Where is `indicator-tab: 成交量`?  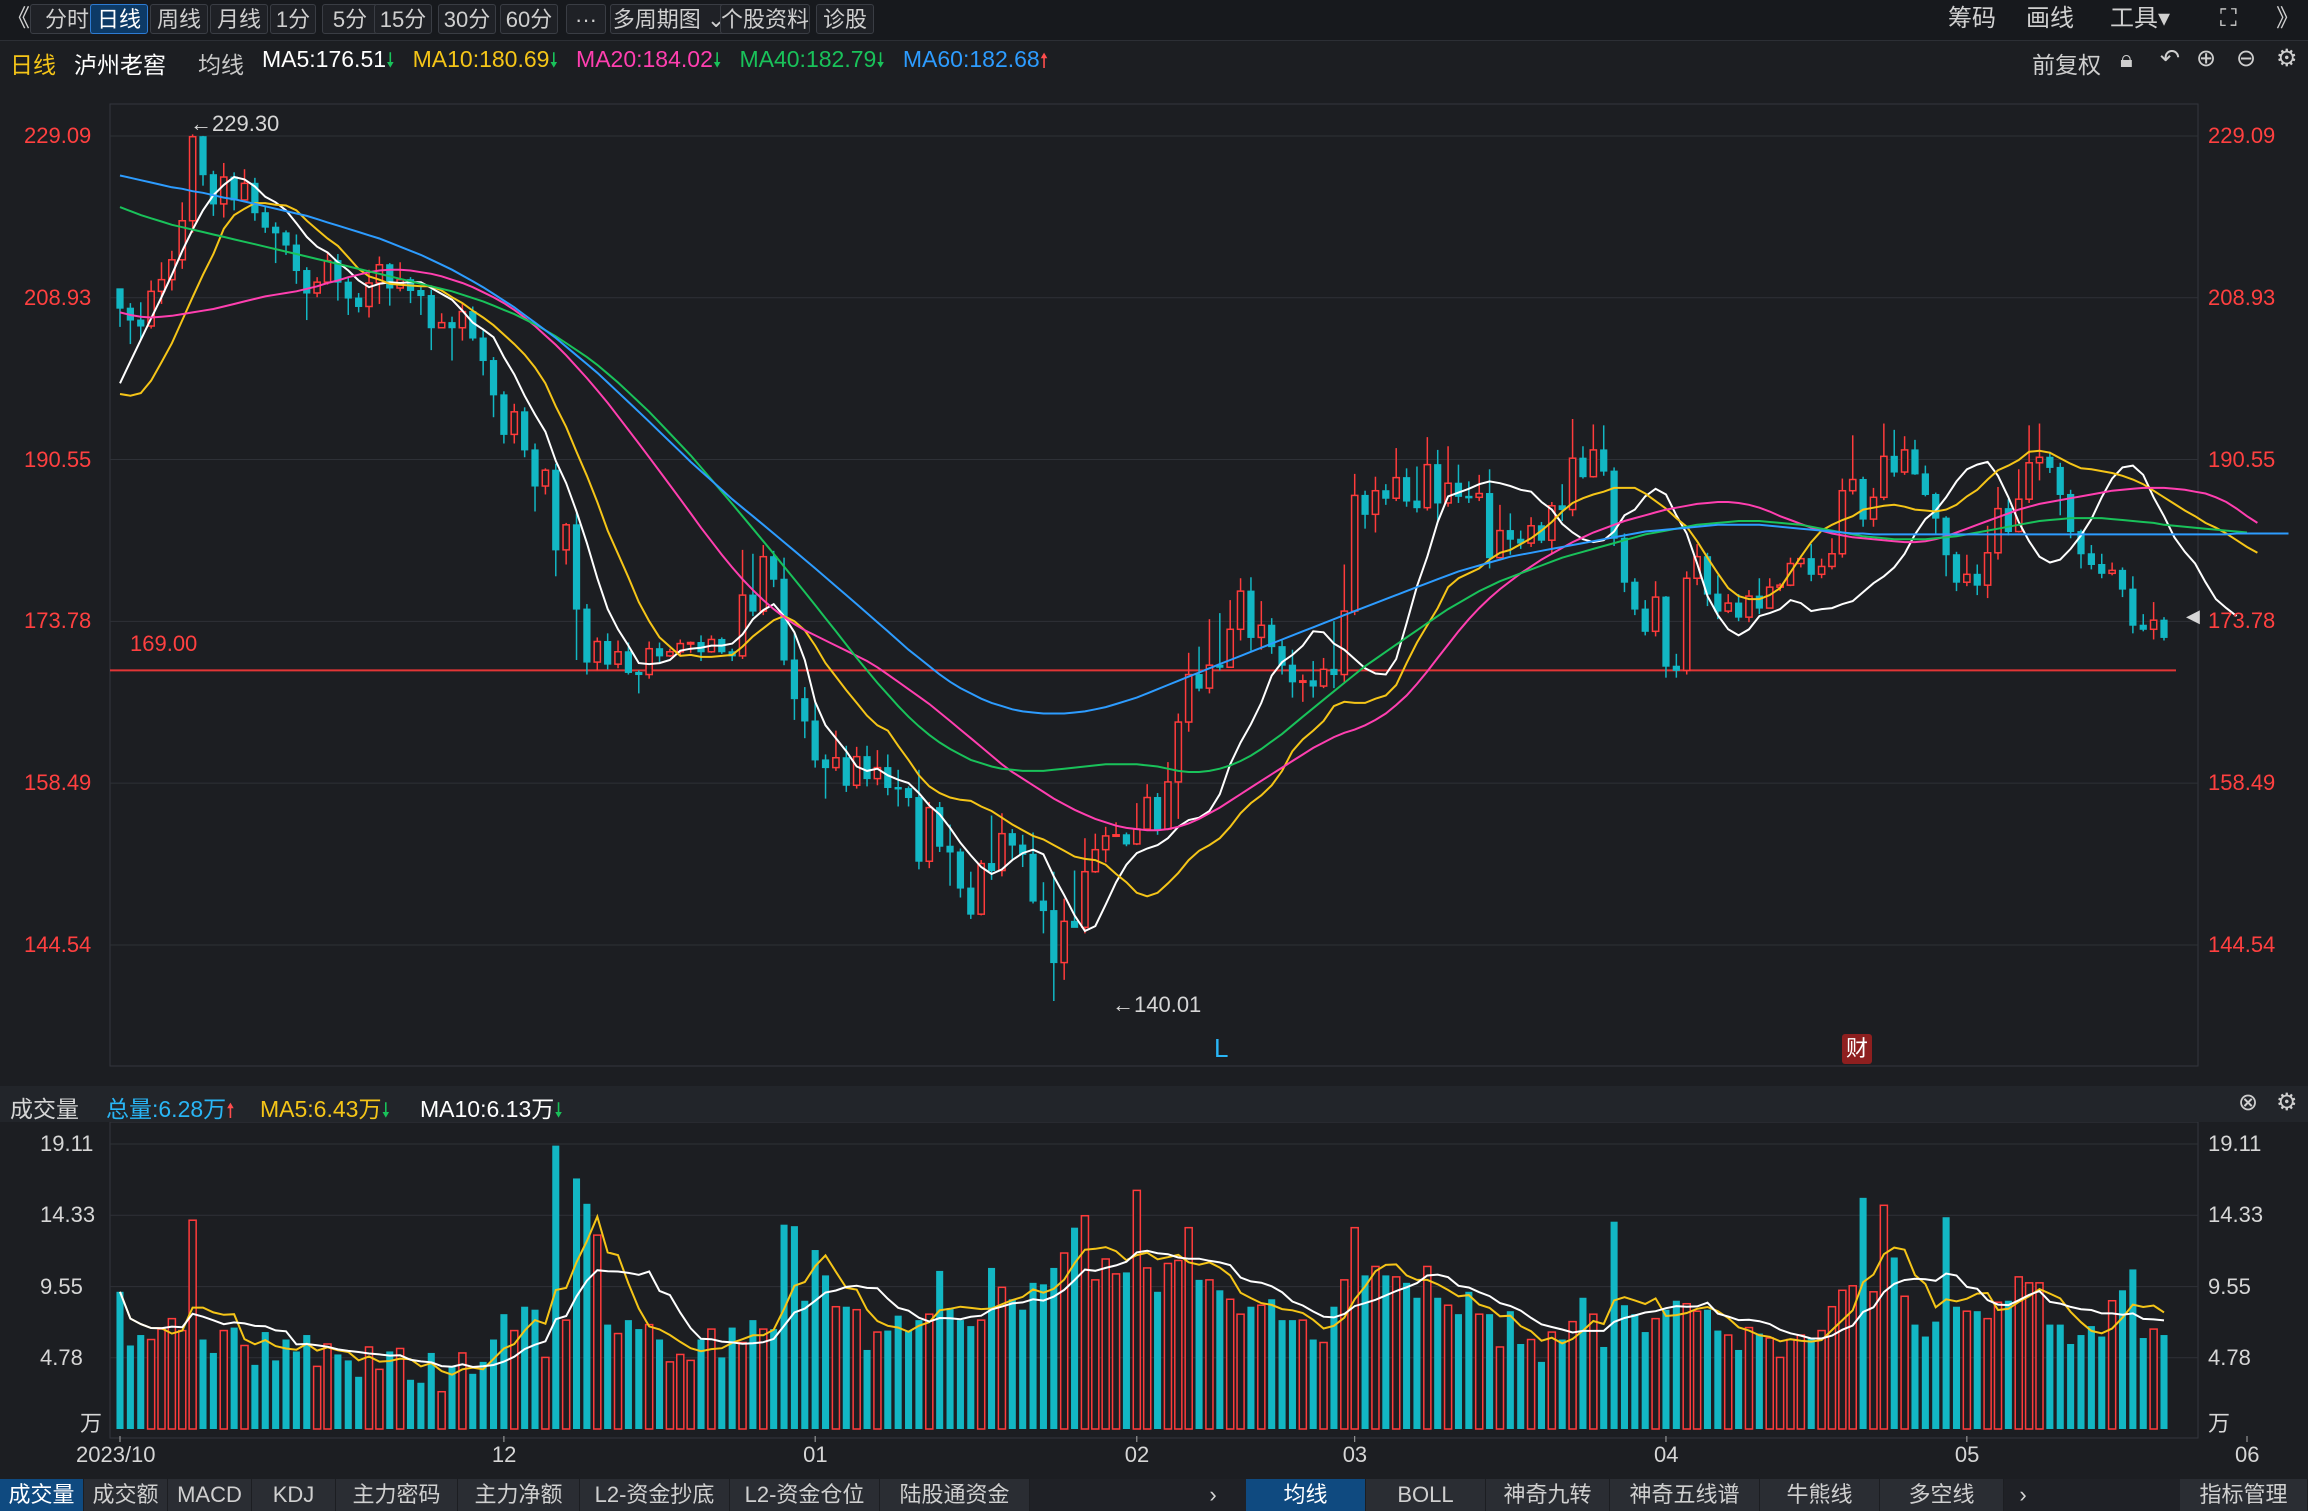 indicator-tab: 成交量 is located at coordinates (42, 1495).